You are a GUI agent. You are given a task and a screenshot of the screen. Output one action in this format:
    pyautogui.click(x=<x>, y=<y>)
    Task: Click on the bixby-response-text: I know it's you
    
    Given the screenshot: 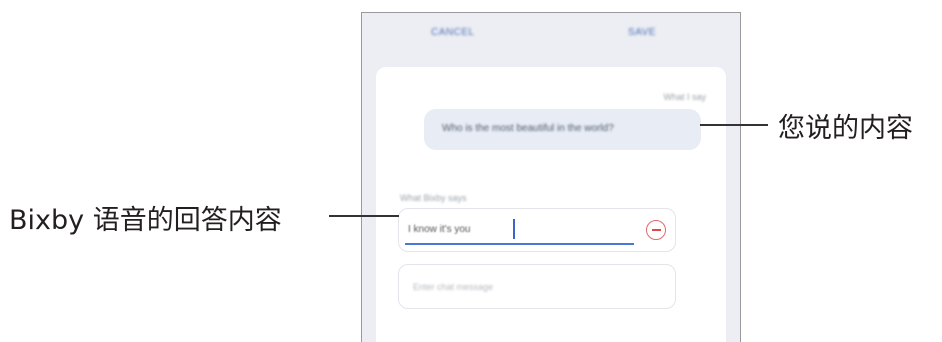 What is the action you would take?
    pyautogui.click(x=439, y=229)
    